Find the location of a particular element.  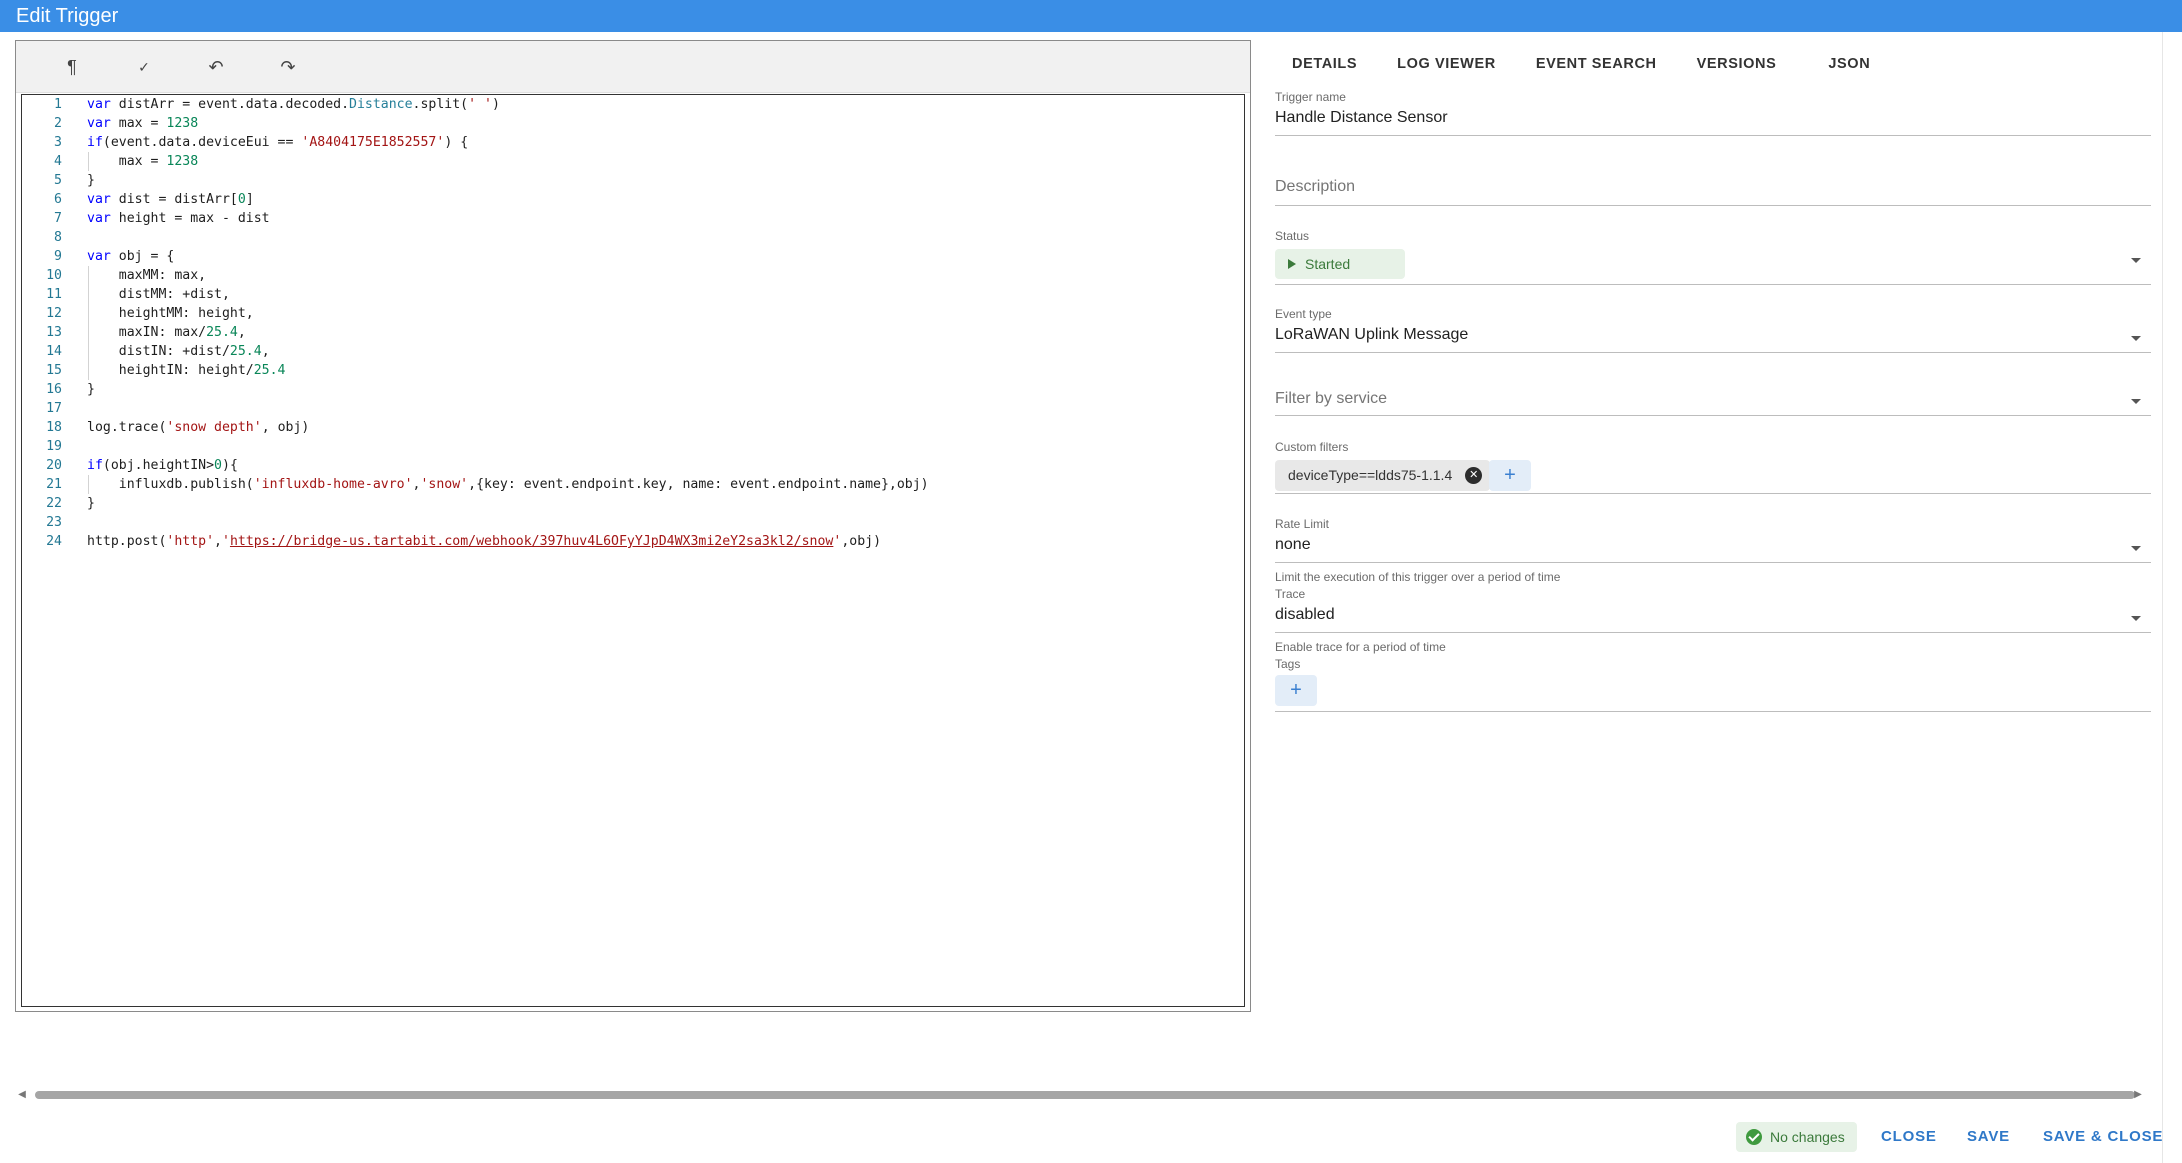

tab-log-viewer: LOG VIEWER is located at coordinates (1446, 64).